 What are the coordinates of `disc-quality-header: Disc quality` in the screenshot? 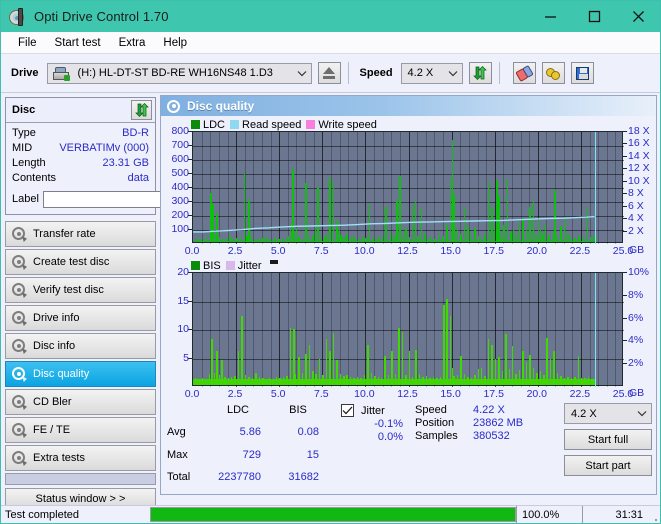 It's located at (408, 106).